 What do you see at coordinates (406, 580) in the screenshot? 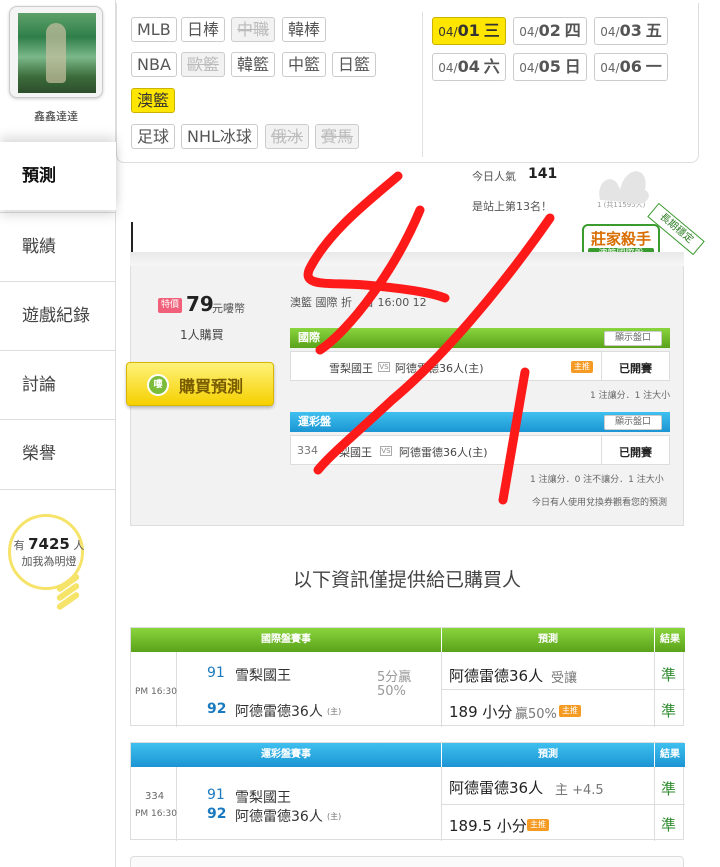
I see `buyers-only-heading: 以下資訊僅提供給已購買人` at bounding box center [406, 580].